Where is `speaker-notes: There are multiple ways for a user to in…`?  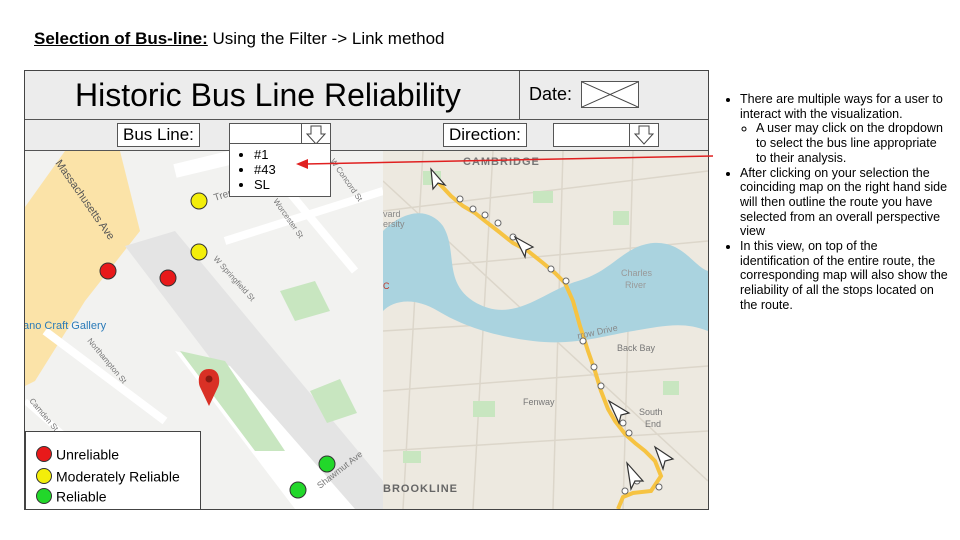
speaker-notes: There are multiple ways for a user to in… is located at coordinates (836, 202).